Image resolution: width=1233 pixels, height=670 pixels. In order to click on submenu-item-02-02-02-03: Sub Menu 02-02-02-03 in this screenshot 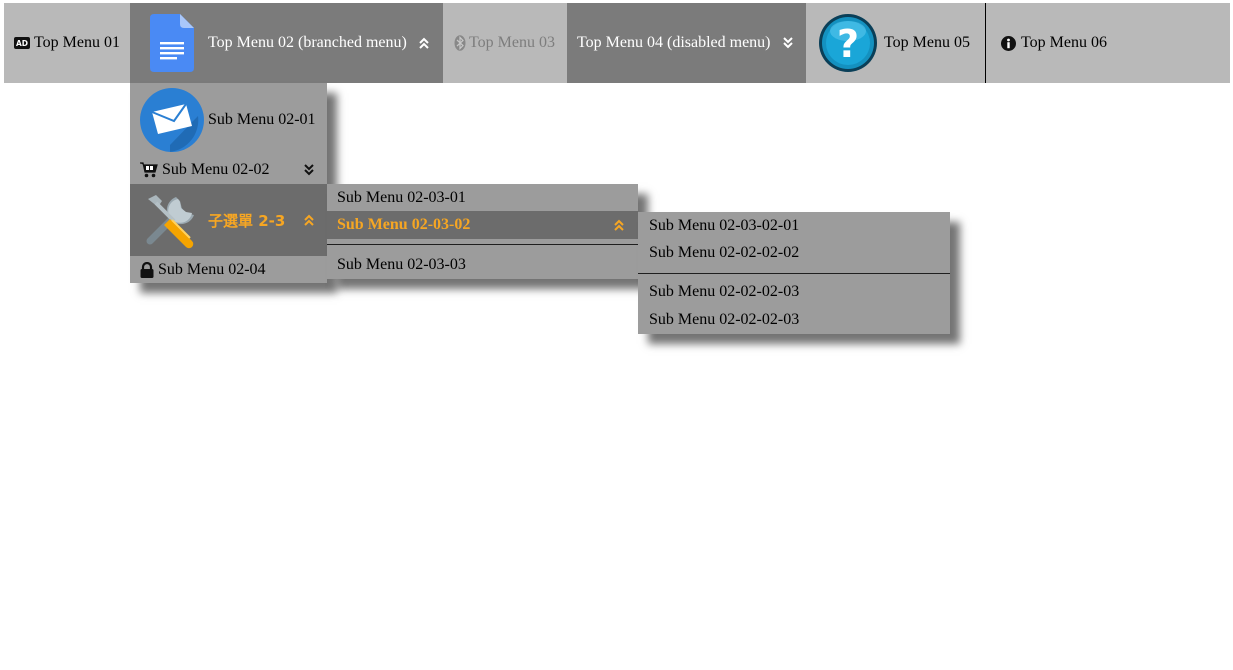, I will do `click(794, 292)`.